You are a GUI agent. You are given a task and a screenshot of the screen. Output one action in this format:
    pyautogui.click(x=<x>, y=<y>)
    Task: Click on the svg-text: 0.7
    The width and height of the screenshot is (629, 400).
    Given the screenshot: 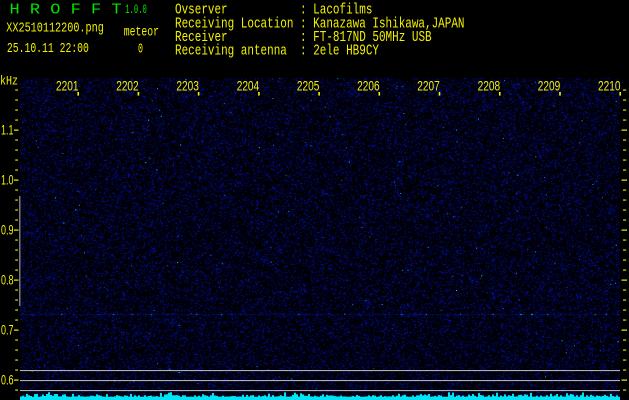 What is the action you would take?
    pyautogui.click(x=7, y=330)
    